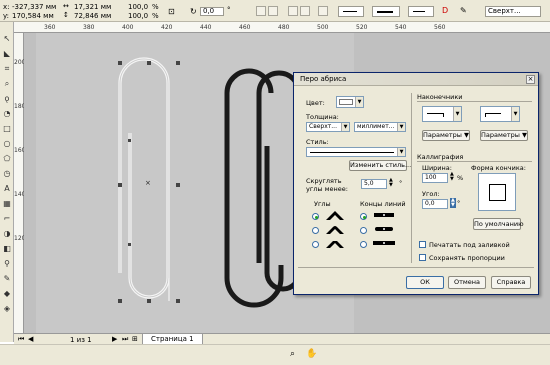 The height and width of the screenshot is (365, 550). What do you see at coordinates (401, 27) in the screenshot?
I see `ruler-tick-label: 540` at bounding box center [401, 27].